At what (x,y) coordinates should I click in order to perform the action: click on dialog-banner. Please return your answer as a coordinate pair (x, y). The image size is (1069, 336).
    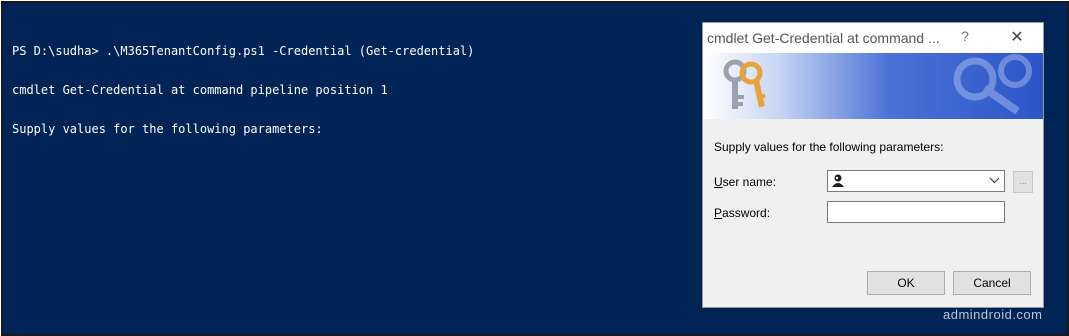
    Looking at the image, I should click on (873, 86).